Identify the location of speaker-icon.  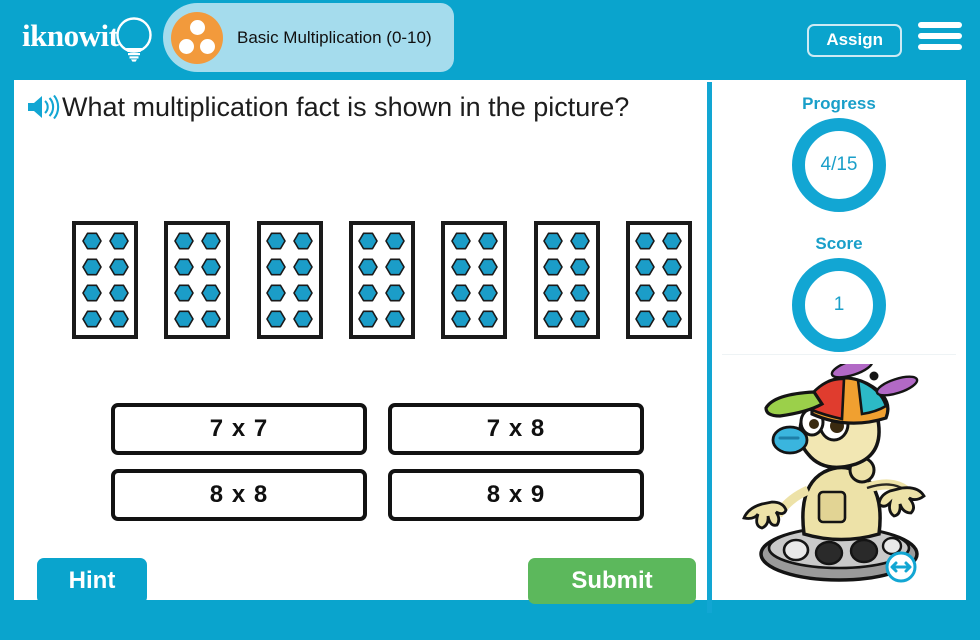
(43, 107).